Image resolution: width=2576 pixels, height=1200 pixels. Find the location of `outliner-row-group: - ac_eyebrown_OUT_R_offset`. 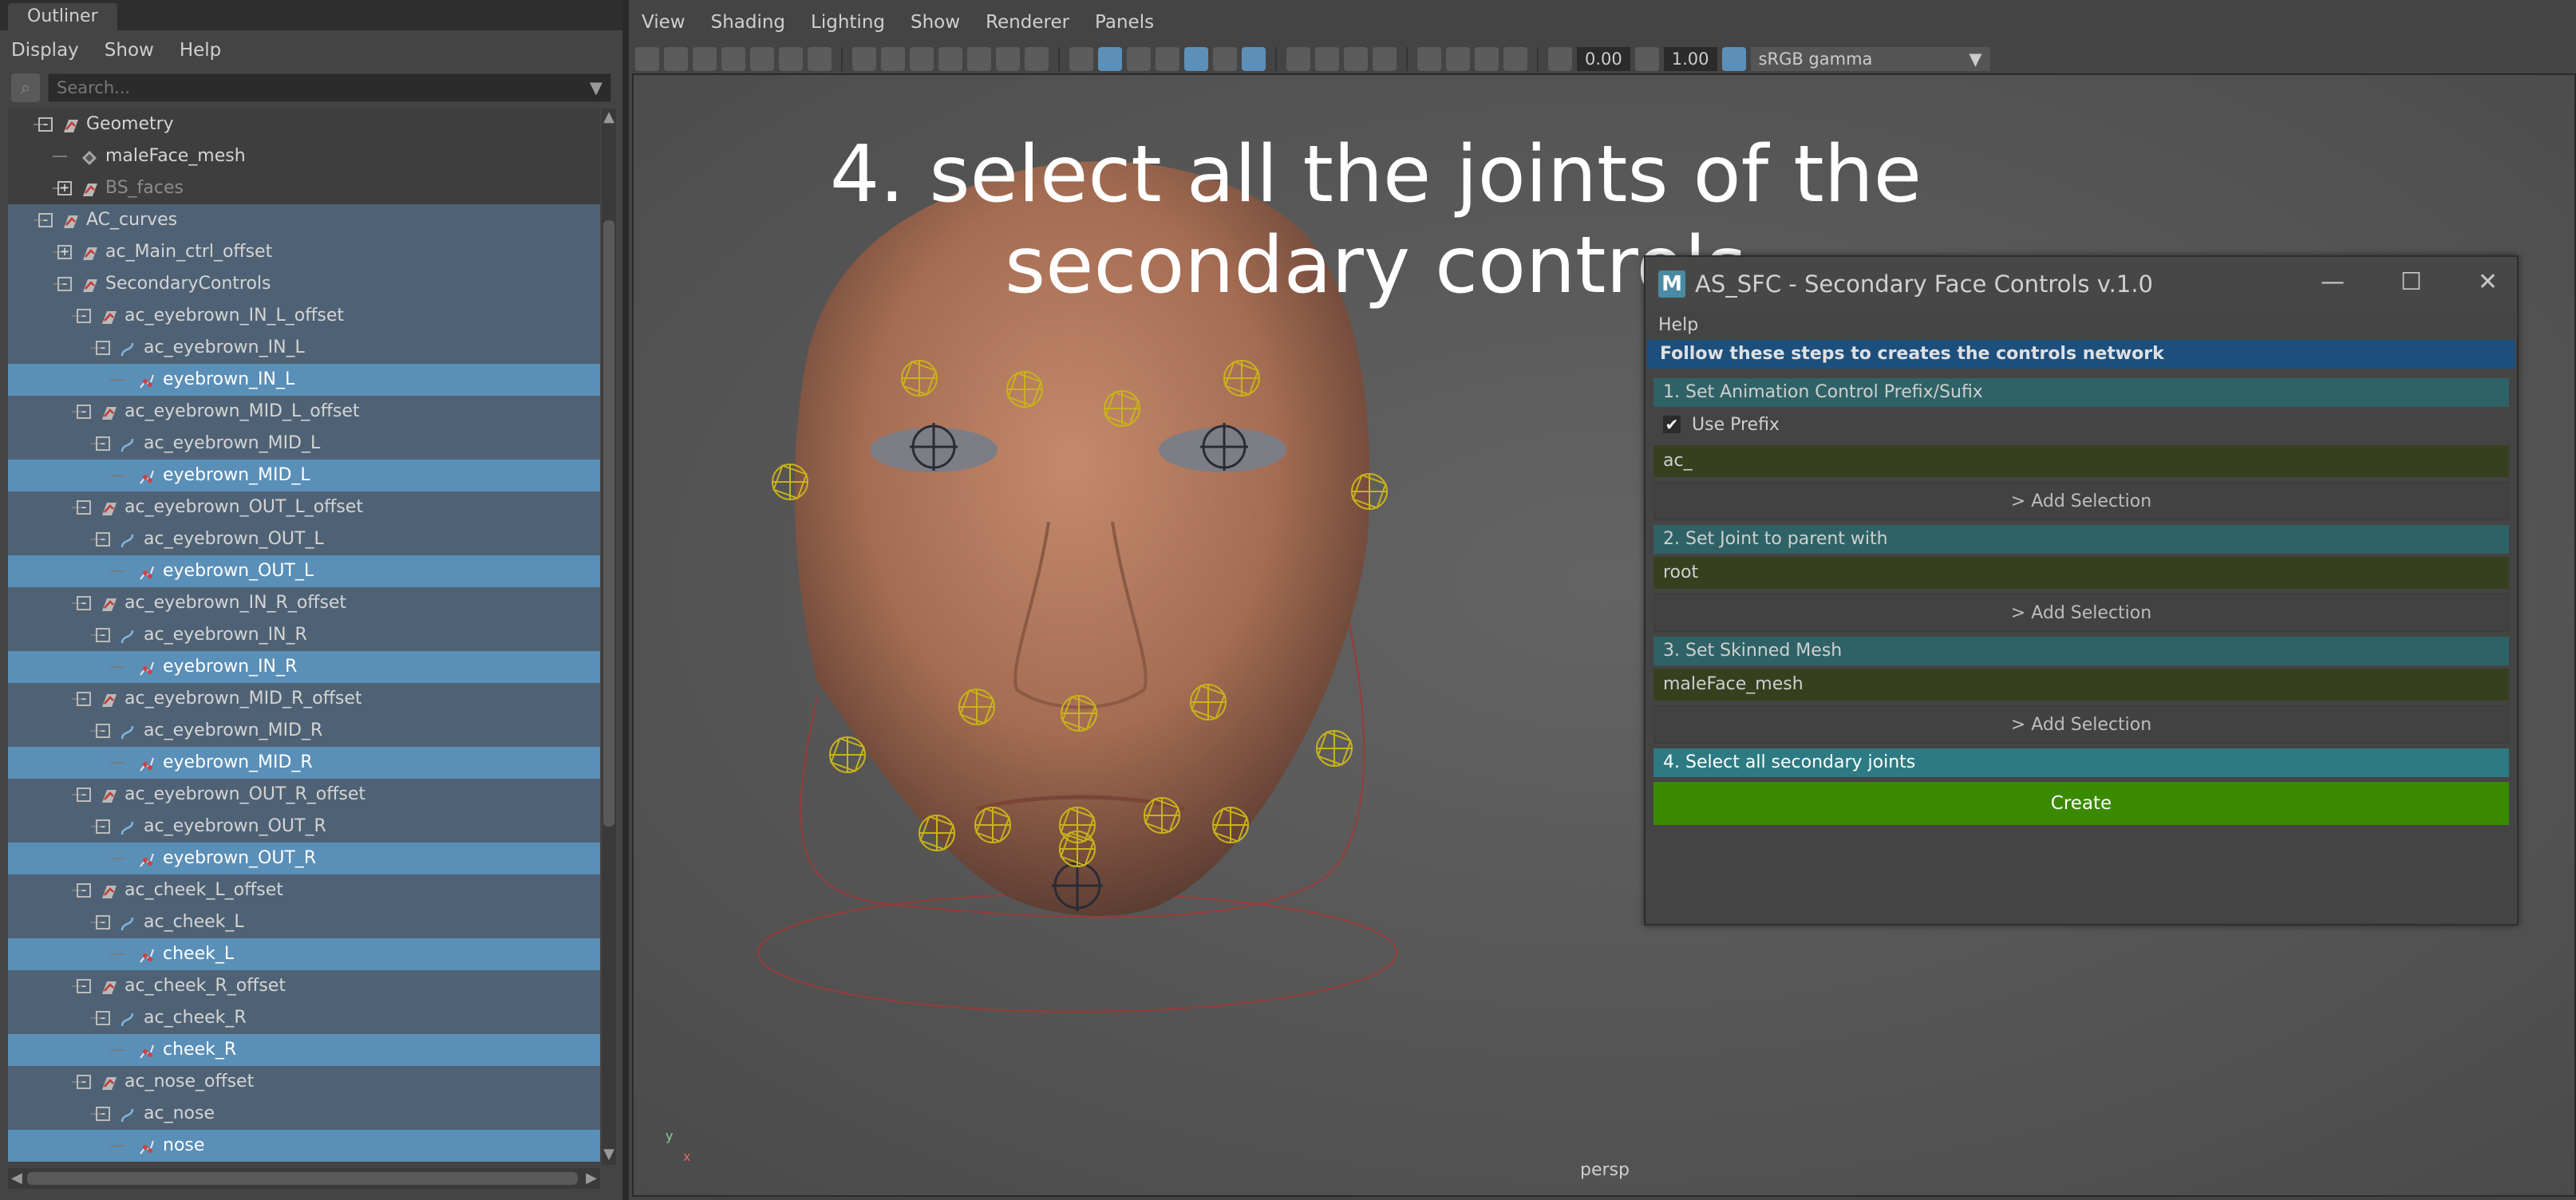

outliner-row-group: - ac_eyebrown_OUT_R_offset is located at coordinates (304, 795).